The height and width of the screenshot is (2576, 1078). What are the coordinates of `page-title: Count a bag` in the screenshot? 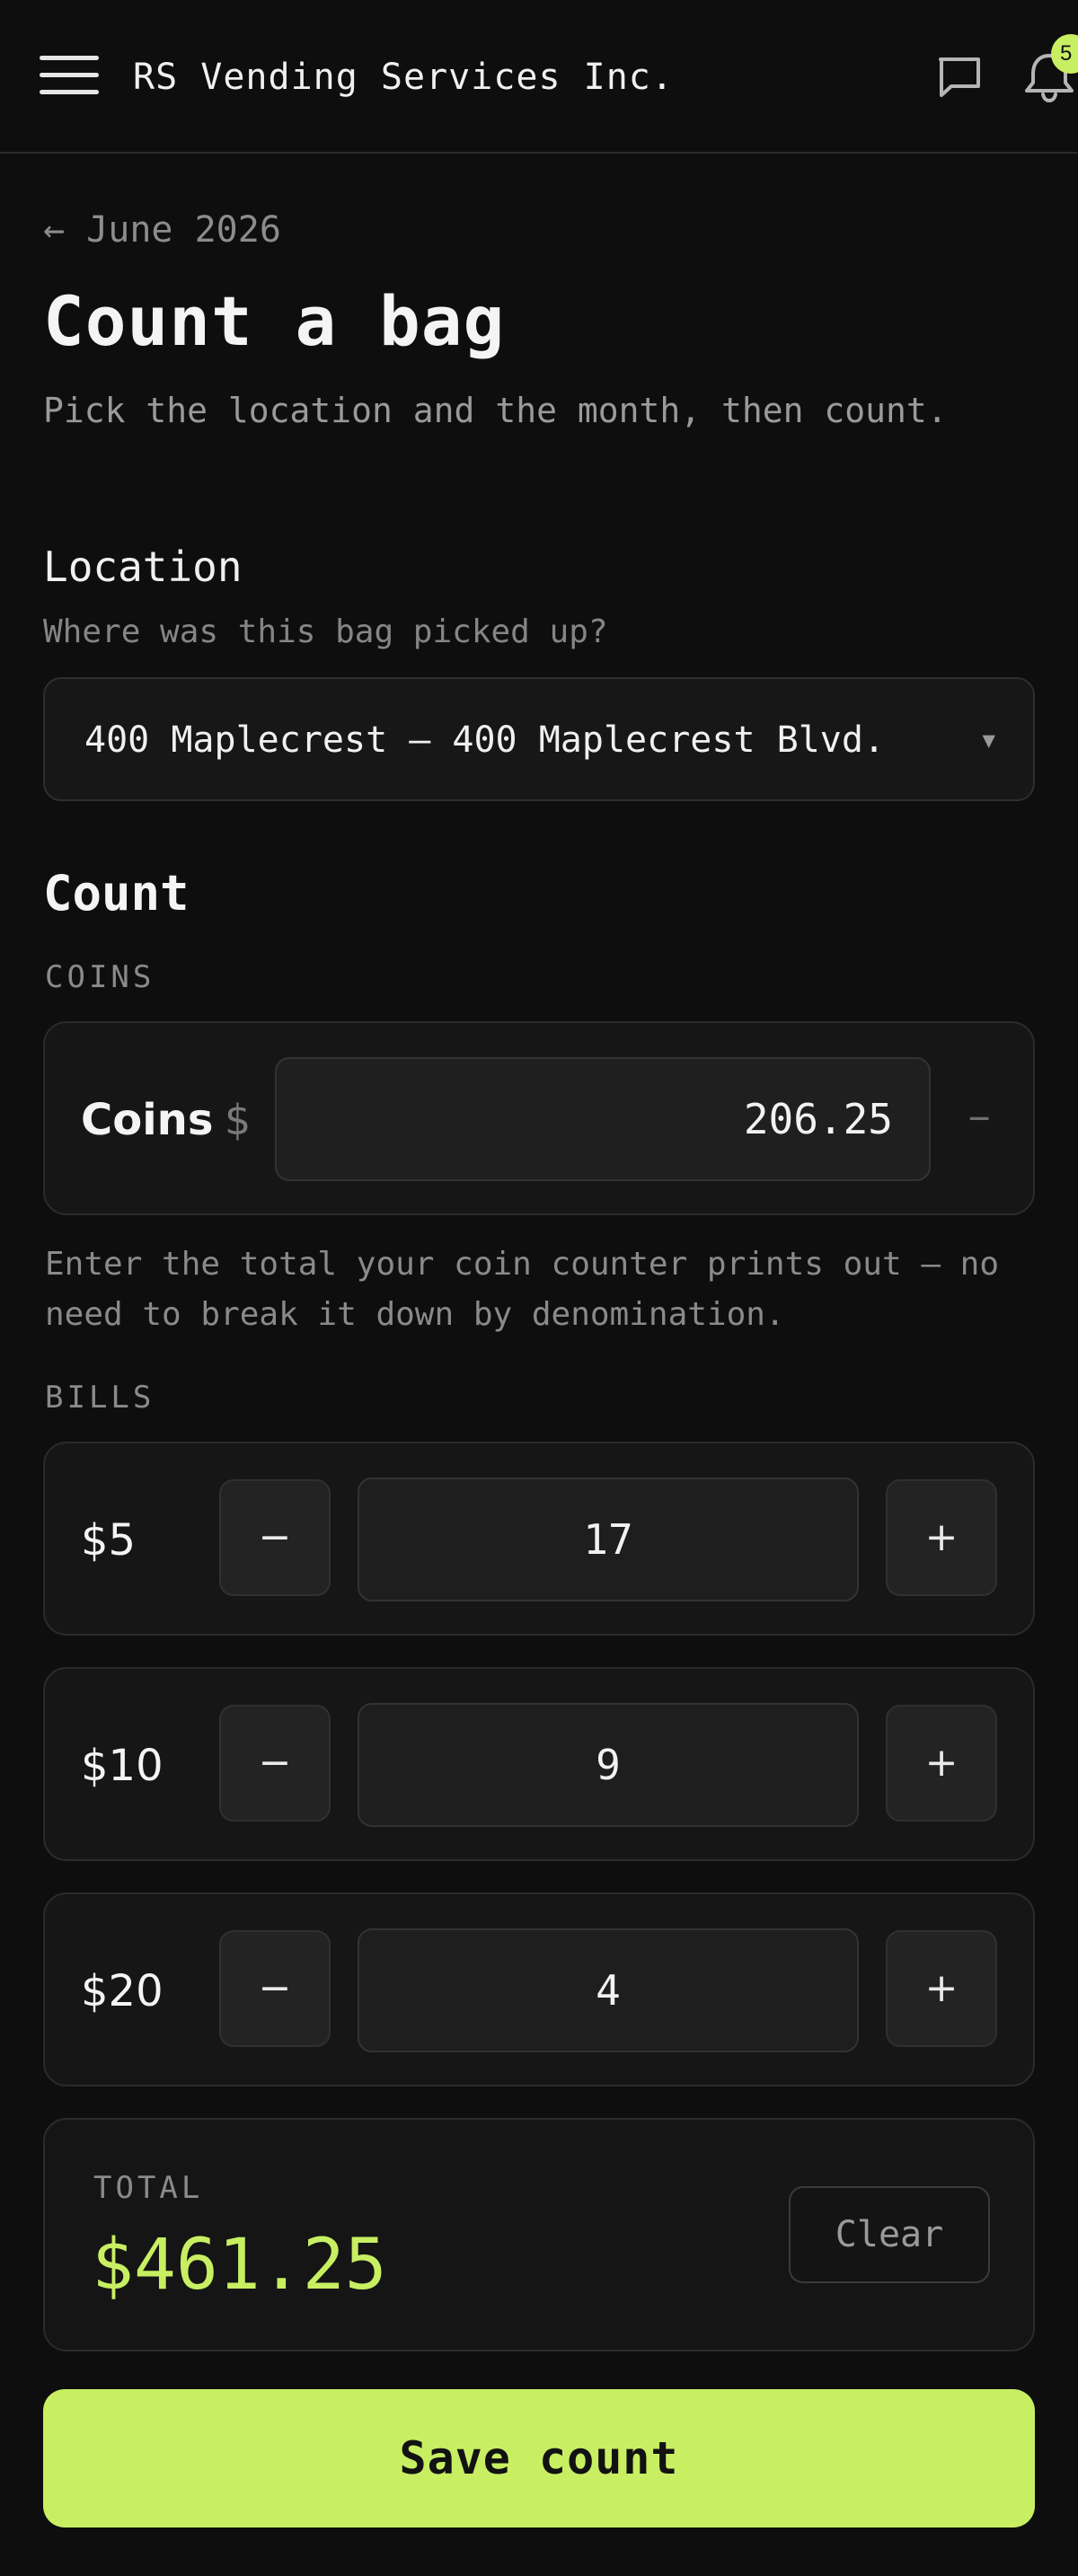 It's located at (274, 321).